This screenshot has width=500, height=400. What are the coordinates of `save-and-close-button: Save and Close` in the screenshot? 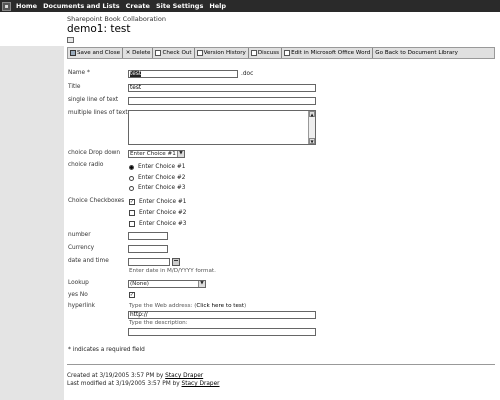 It's located at (96, 53).